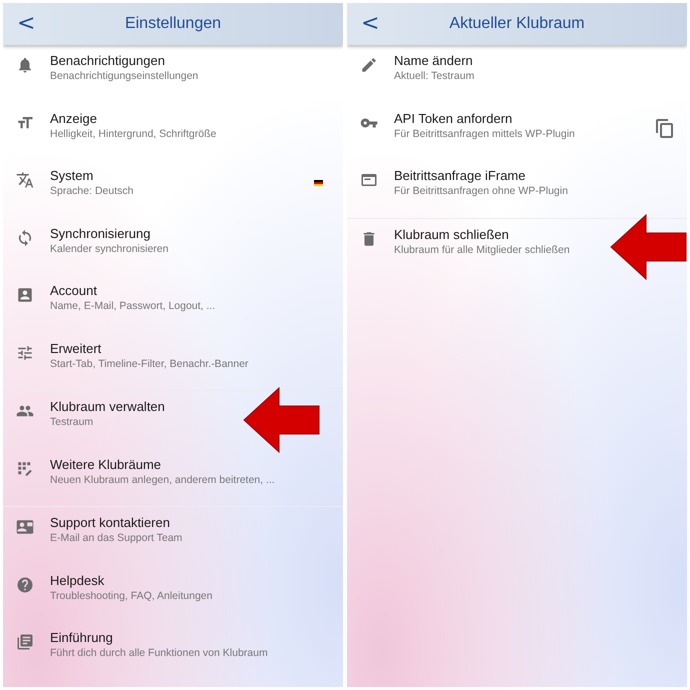 This screenshot has width=690, height=690. I want to click on item-title: System, so click(72, 175).